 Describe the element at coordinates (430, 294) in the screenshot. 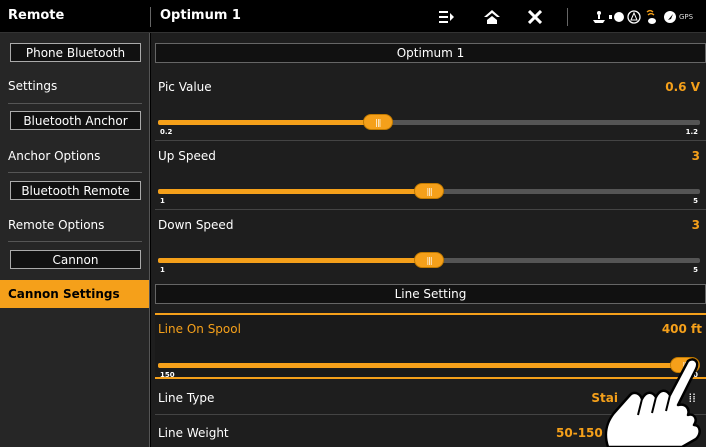

I see `line-setting-header: Line Setting` at that location.